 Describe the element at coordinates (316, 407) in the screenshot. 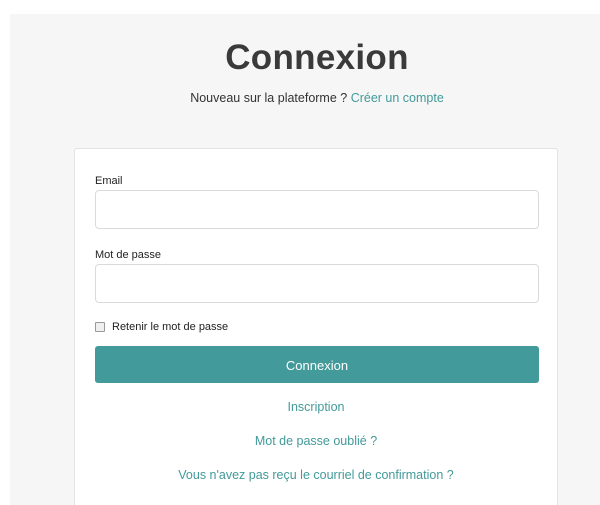

I see `signup-link: Inscription` at that location.